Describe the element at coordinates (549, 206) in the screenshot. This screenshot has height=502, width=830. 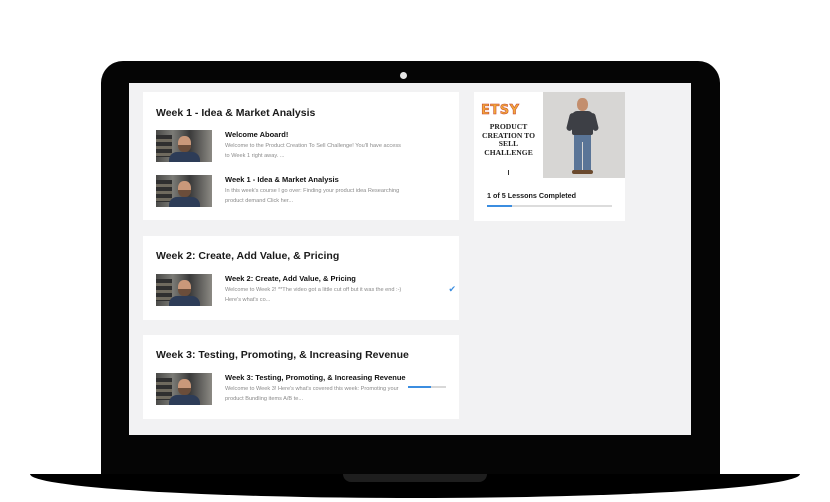
I see `course-progress-bar` at that location.